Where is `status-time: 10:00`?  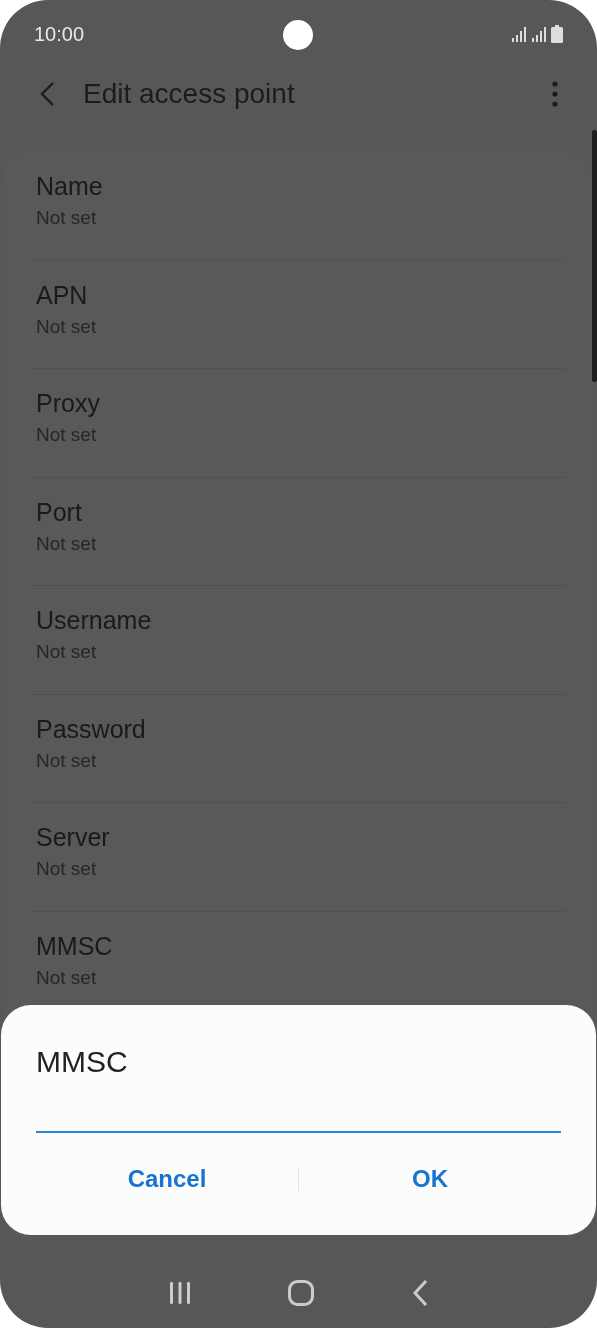
status-time: 10:00 is located at coordinates (59, 34).